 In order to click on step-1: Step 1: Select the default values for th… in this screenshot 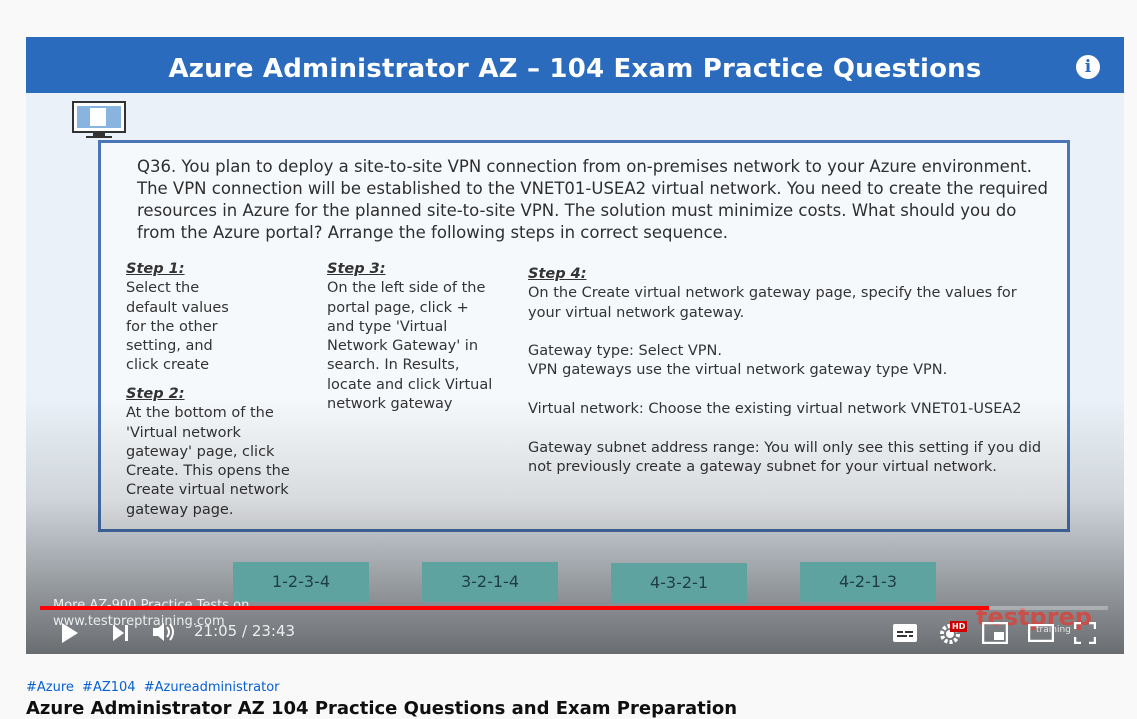, I will do `click(216, 318)`.